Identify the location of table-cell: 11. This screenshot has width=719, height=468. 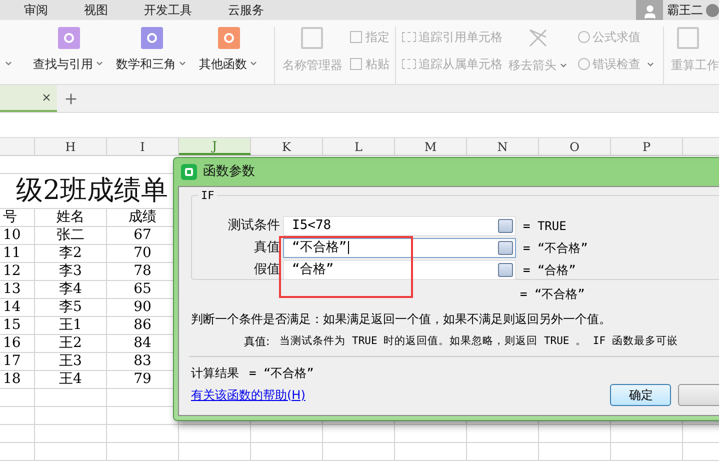
(17, 253).